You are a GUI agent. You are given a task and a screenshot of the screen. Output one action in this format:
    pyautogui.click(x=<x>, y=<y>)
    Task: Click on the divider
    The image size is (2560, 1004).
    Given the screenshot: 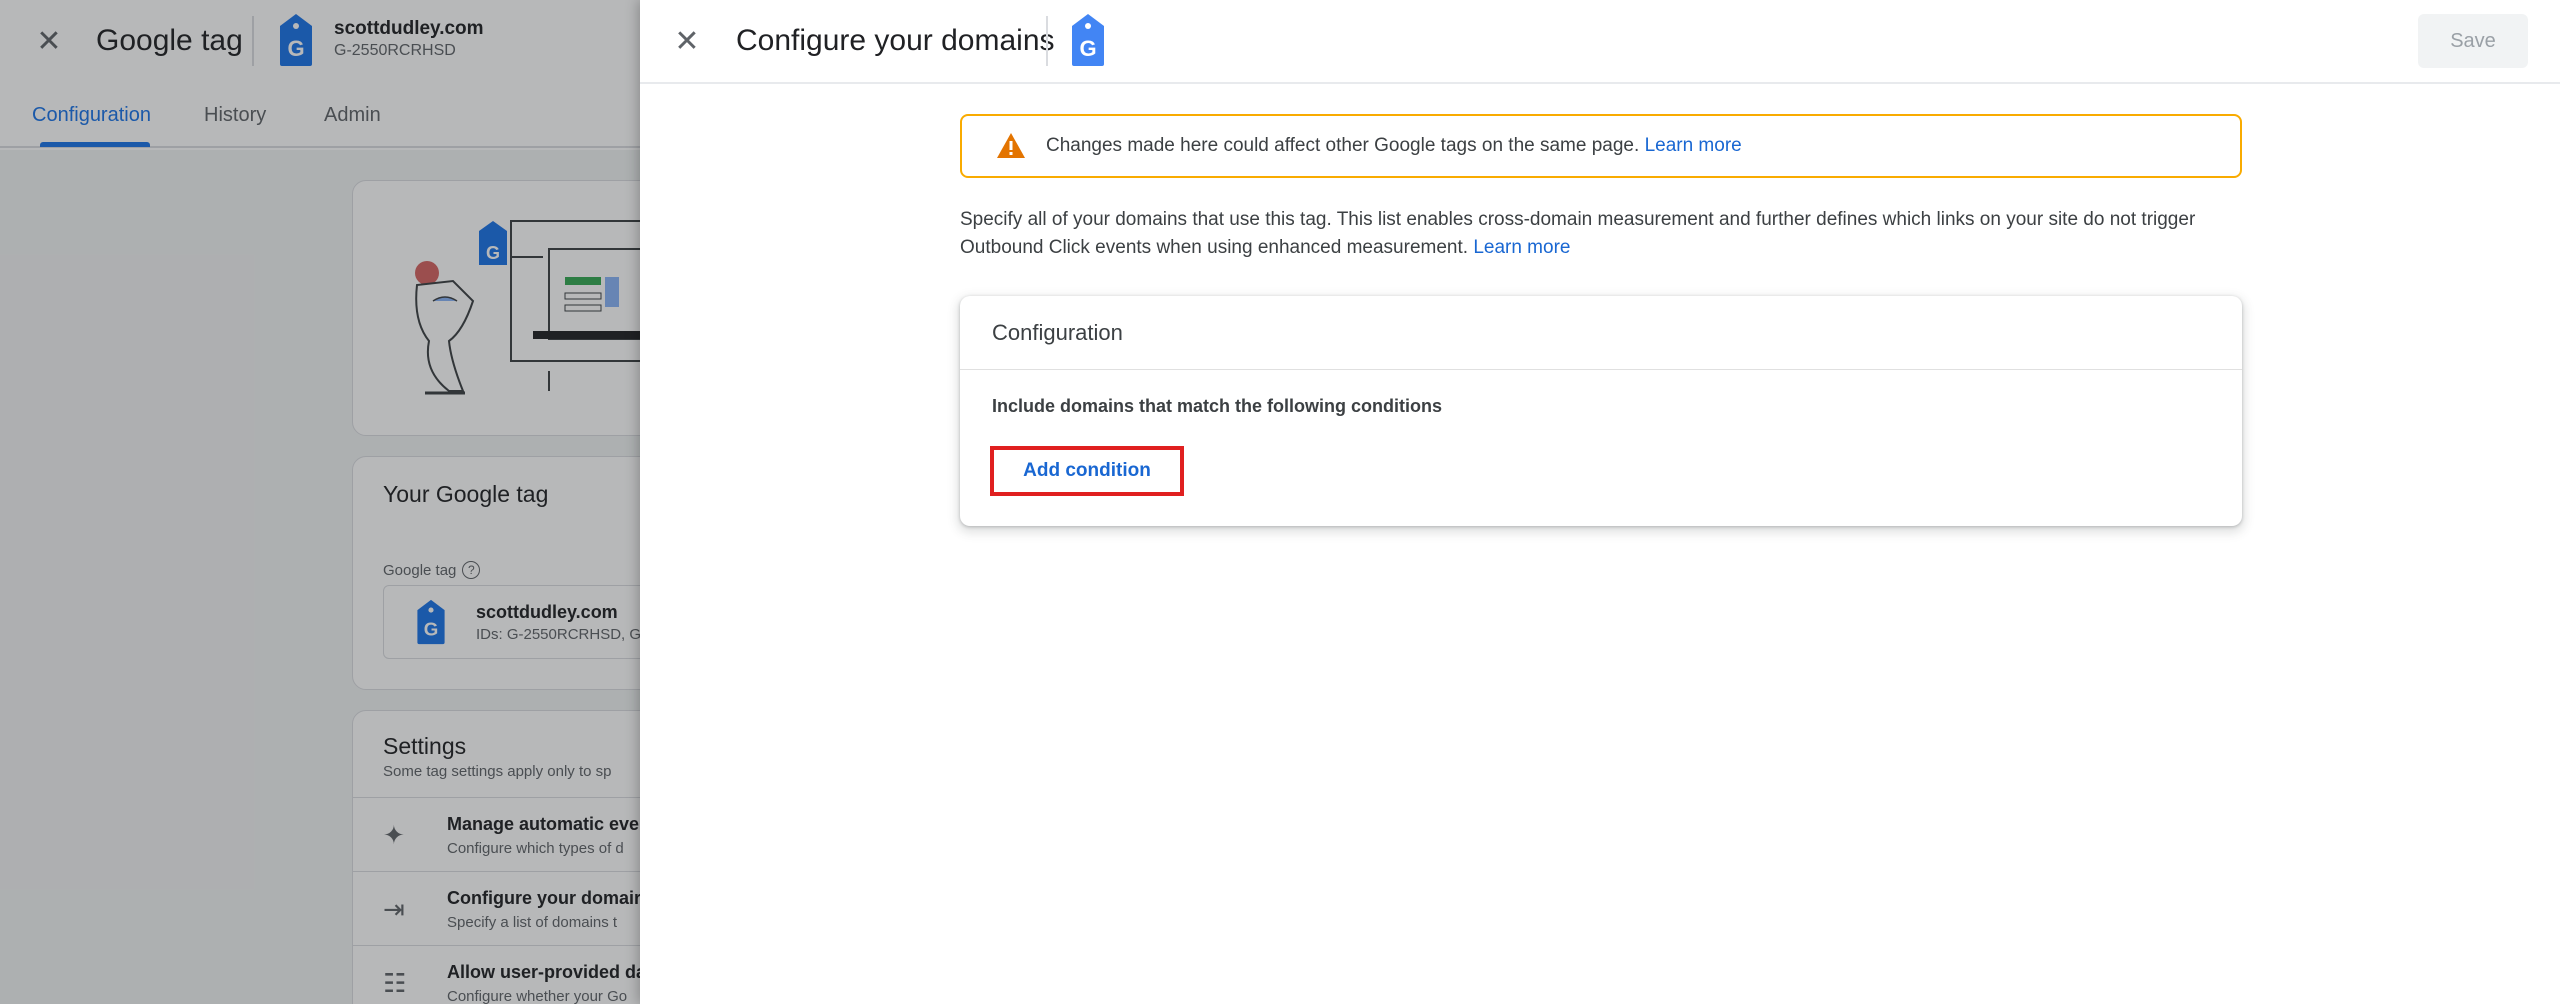 What is the action you would take?
    pyautogui.click(x=1047, y=41)
    